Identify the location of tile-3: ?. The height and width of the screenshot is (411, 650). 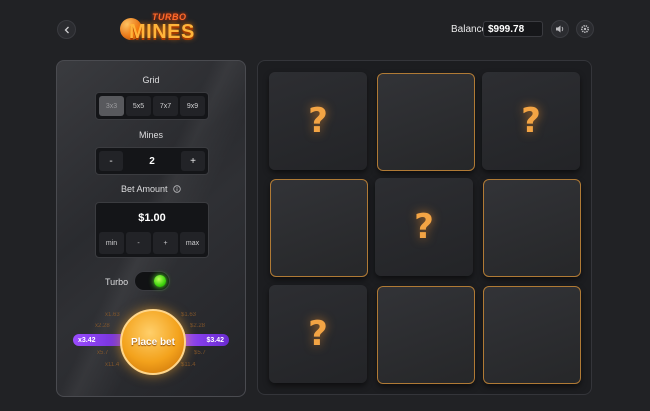
(531, 121).